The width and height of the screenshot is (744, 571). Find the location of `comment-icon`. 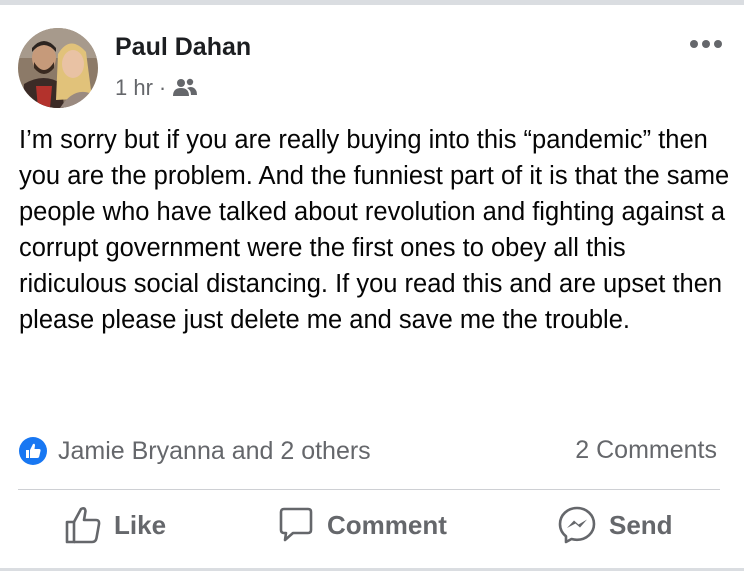

comment-icon is located at coordinates (296, 524).